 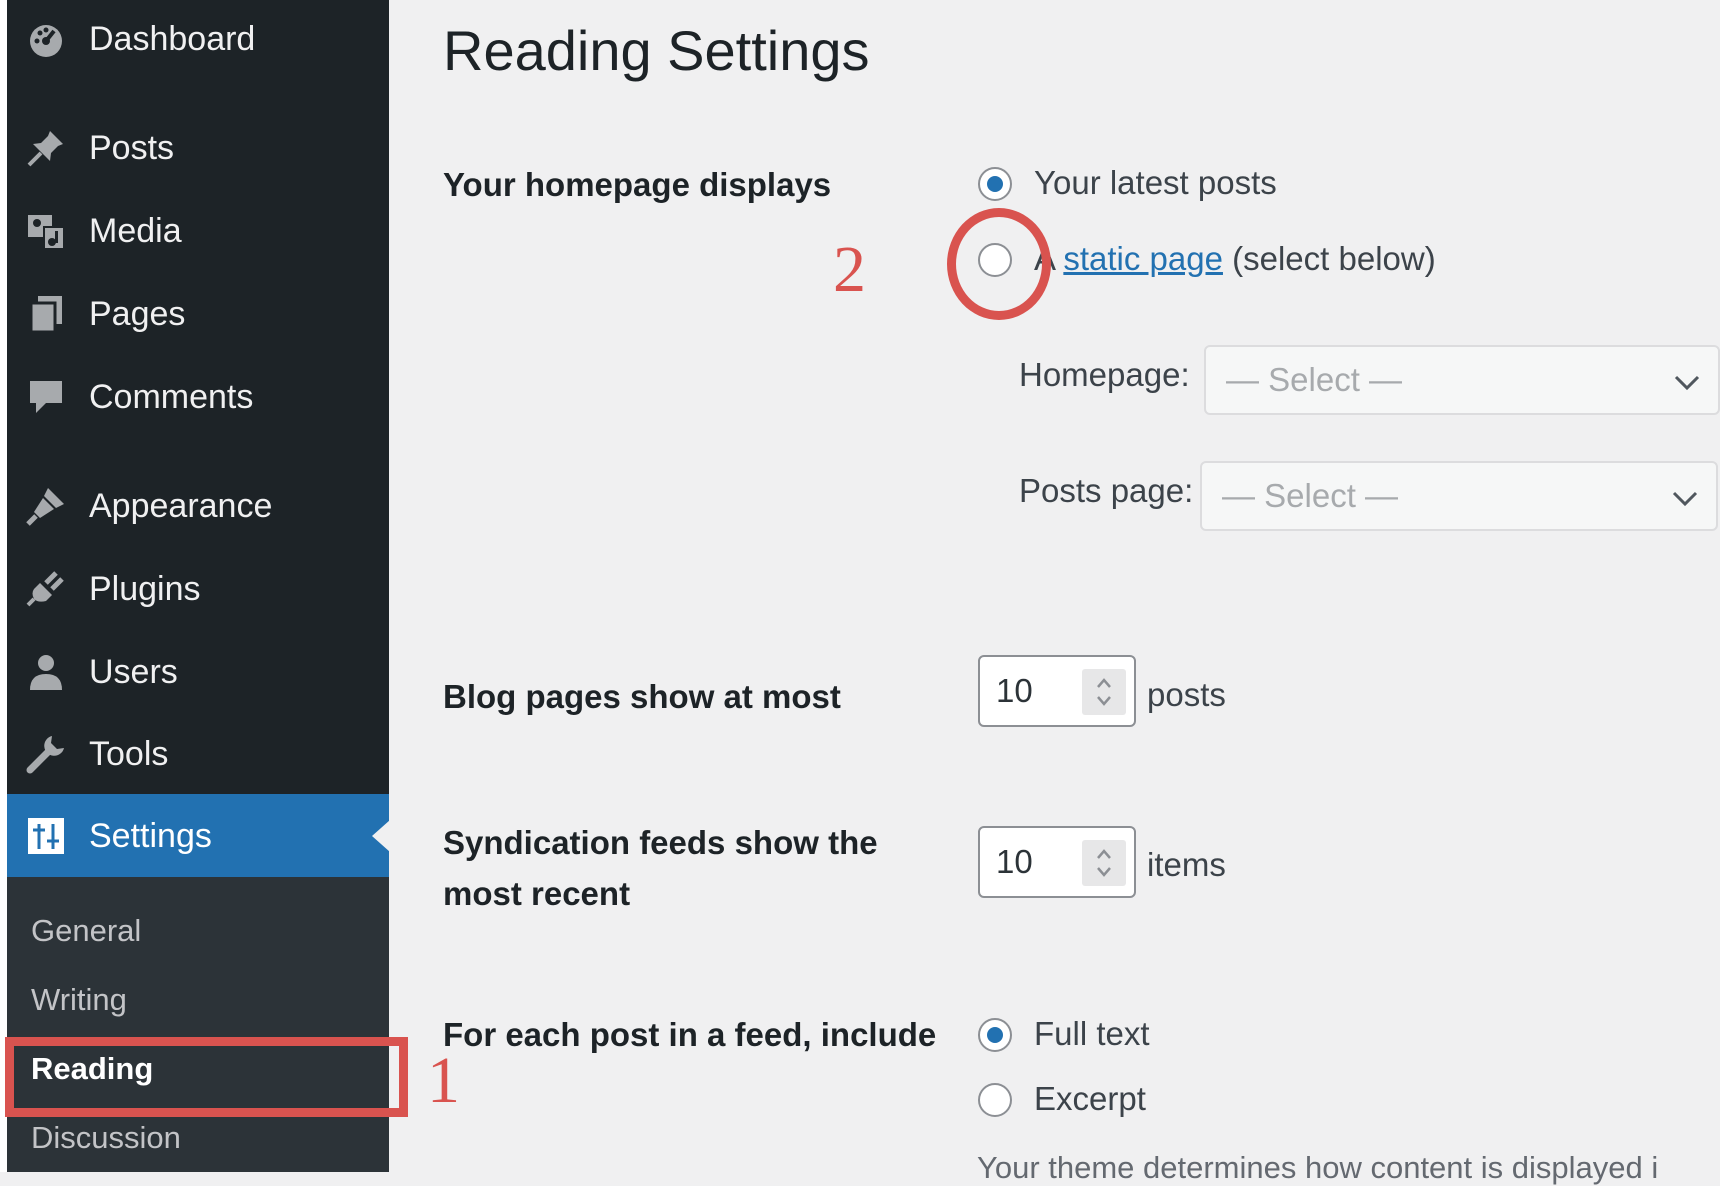 What do you see at coordinates (1092, 1034) in the screenshot?
I see `radio-full-text-label: Full text` at bounding box center [1092, 1034].